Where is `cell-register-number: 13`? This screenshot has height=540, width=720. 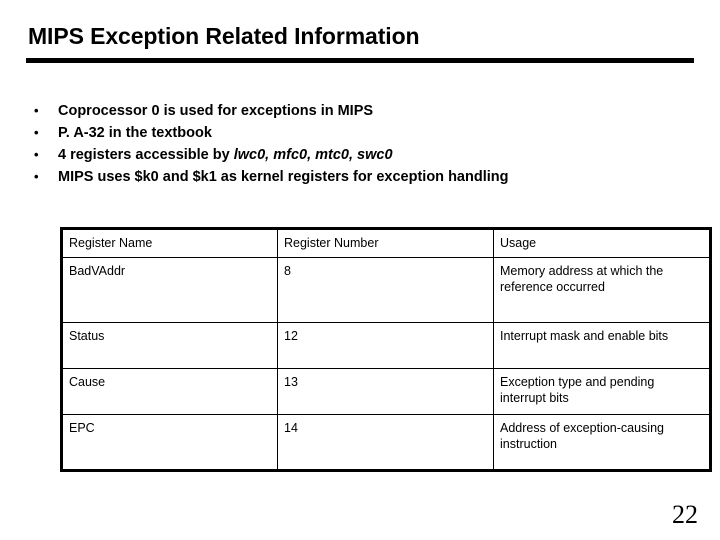
cell-register-number: 13 is located at coordinates (385, 391).